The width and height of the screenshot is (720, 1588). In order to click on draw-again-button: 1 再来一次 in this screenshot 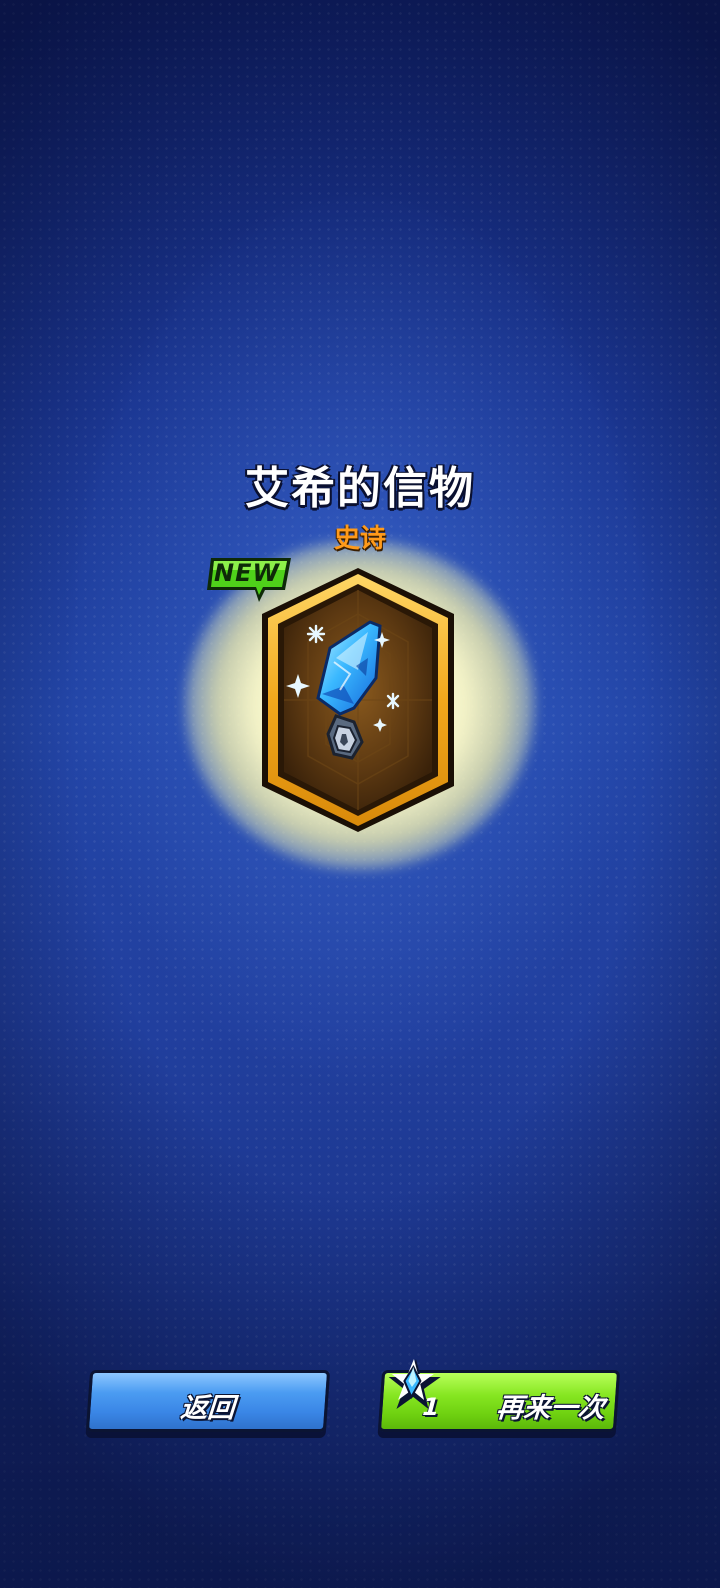, I will do `click(499, 1395)`.